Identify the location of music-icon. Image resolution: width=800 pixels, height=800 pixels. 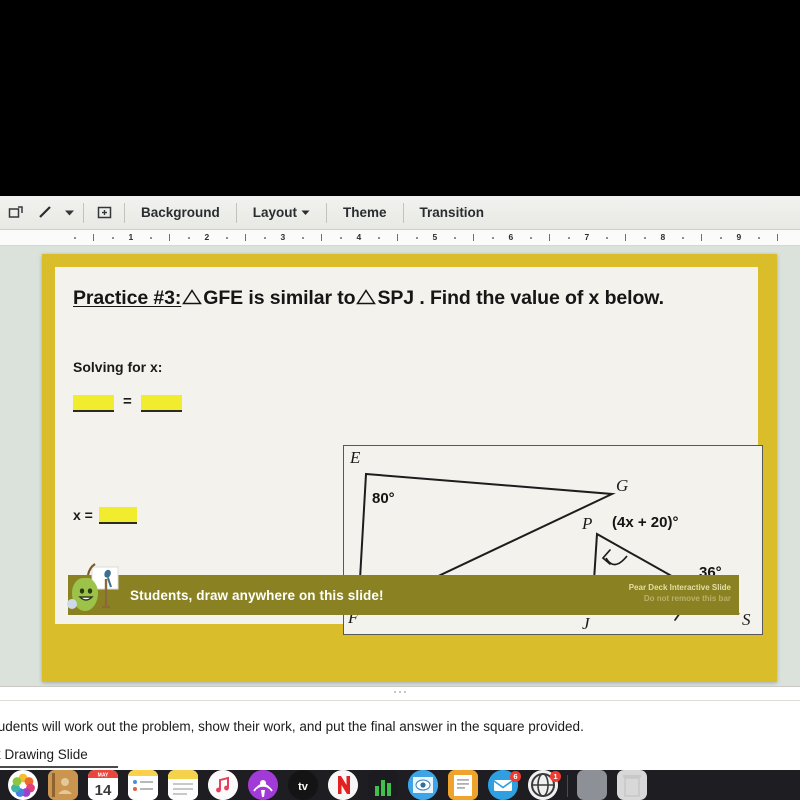
(223, 785).